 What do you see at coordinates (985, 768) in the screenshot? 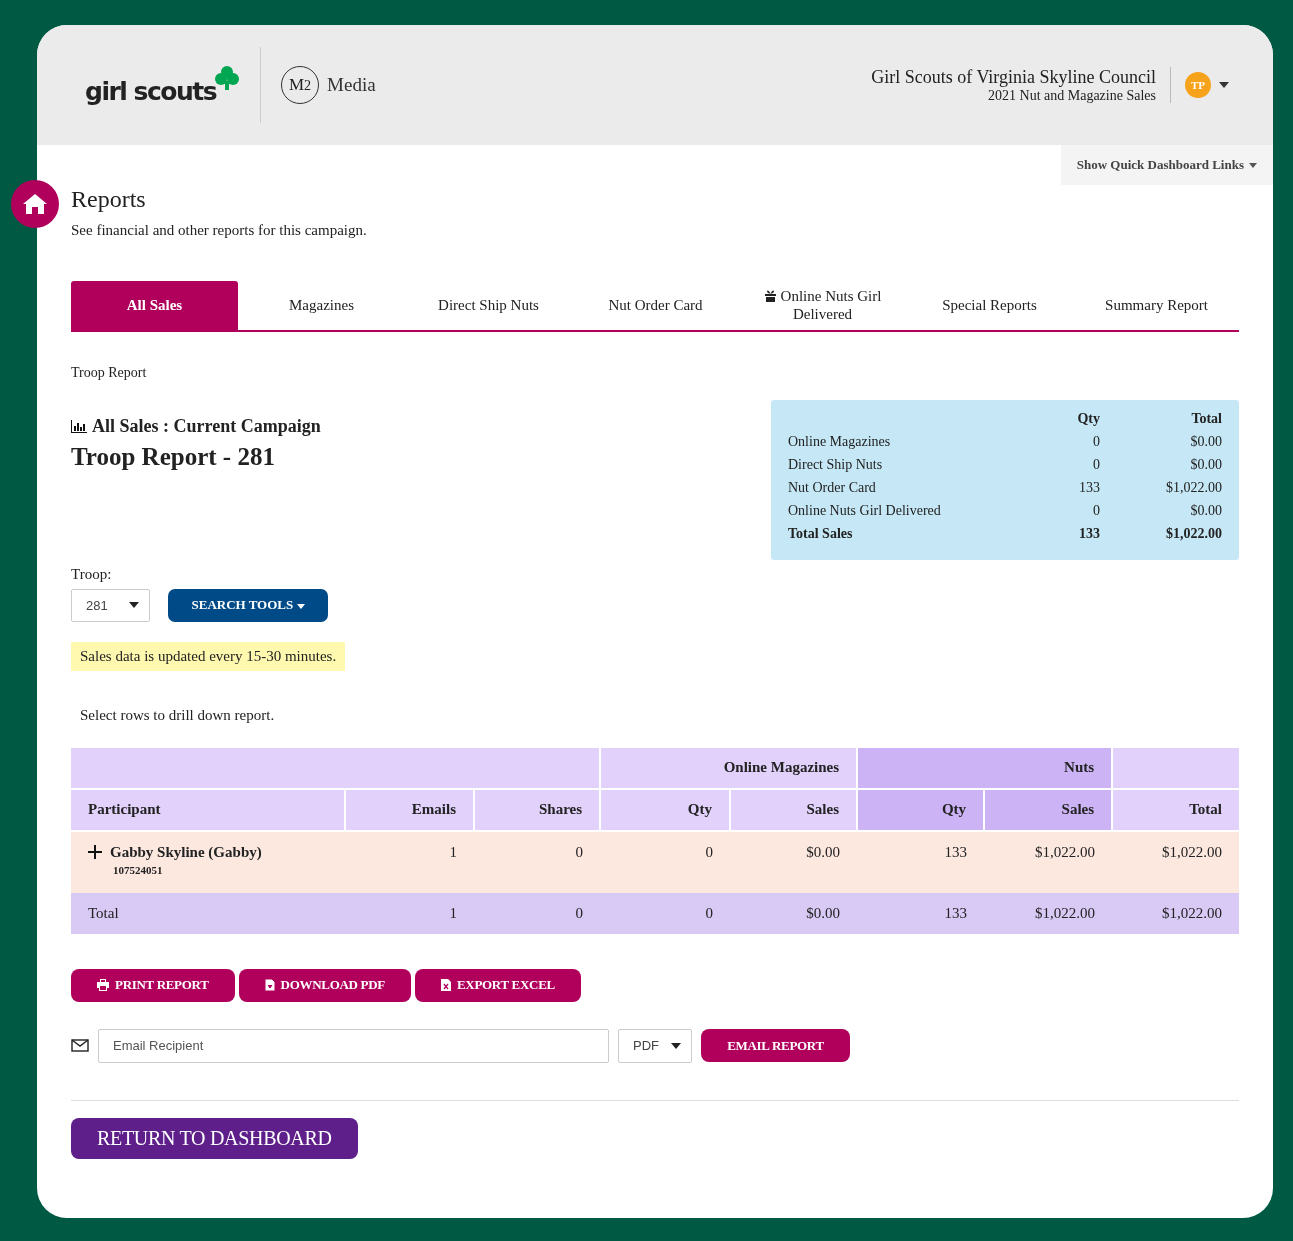
I see `group-header: Nuts` at bounding box center [985, 768].